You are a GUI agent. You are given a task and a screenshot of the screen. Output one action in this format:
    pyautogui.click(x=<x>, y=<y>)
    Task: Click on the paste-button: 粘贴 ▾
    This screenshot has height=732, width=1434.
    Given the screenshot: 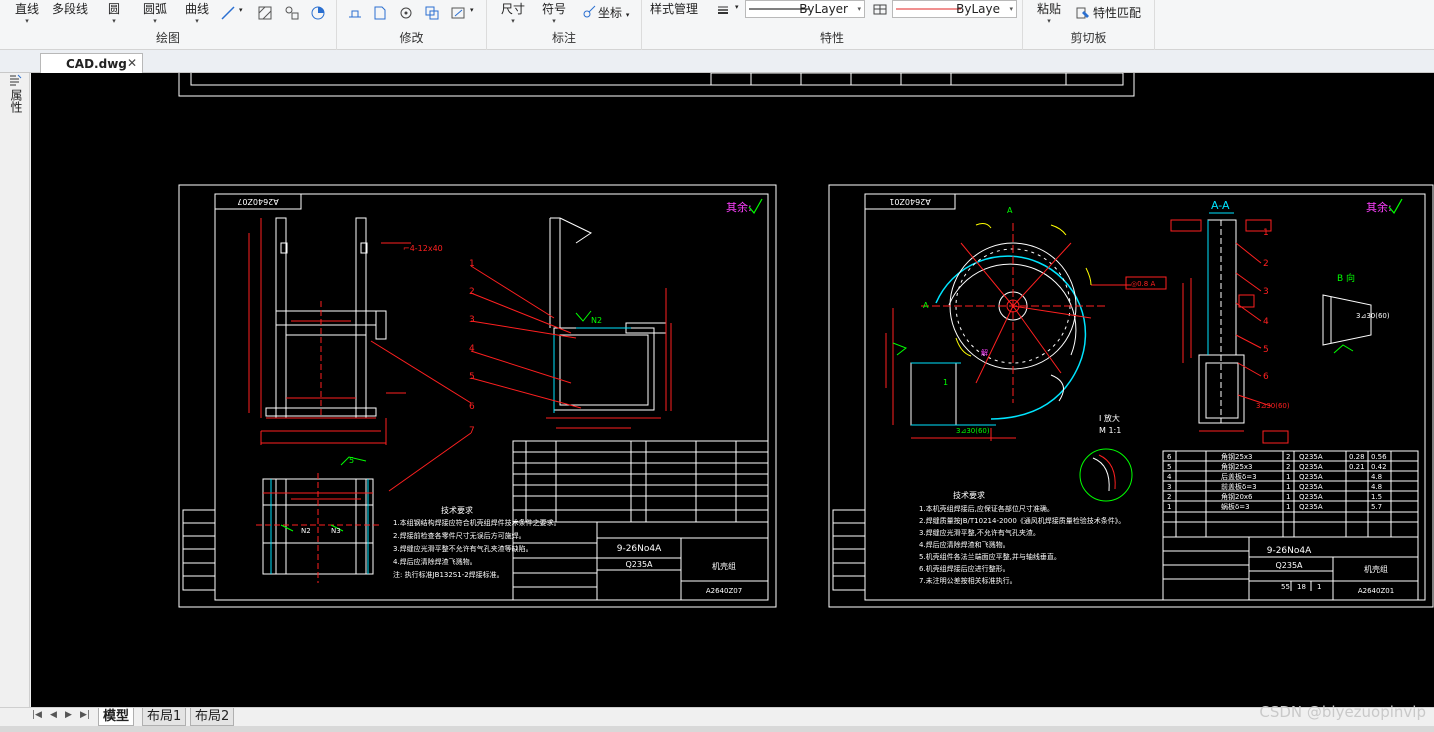 What is the action you would take?
    pyautogui.click(x=1049, y=12)
    